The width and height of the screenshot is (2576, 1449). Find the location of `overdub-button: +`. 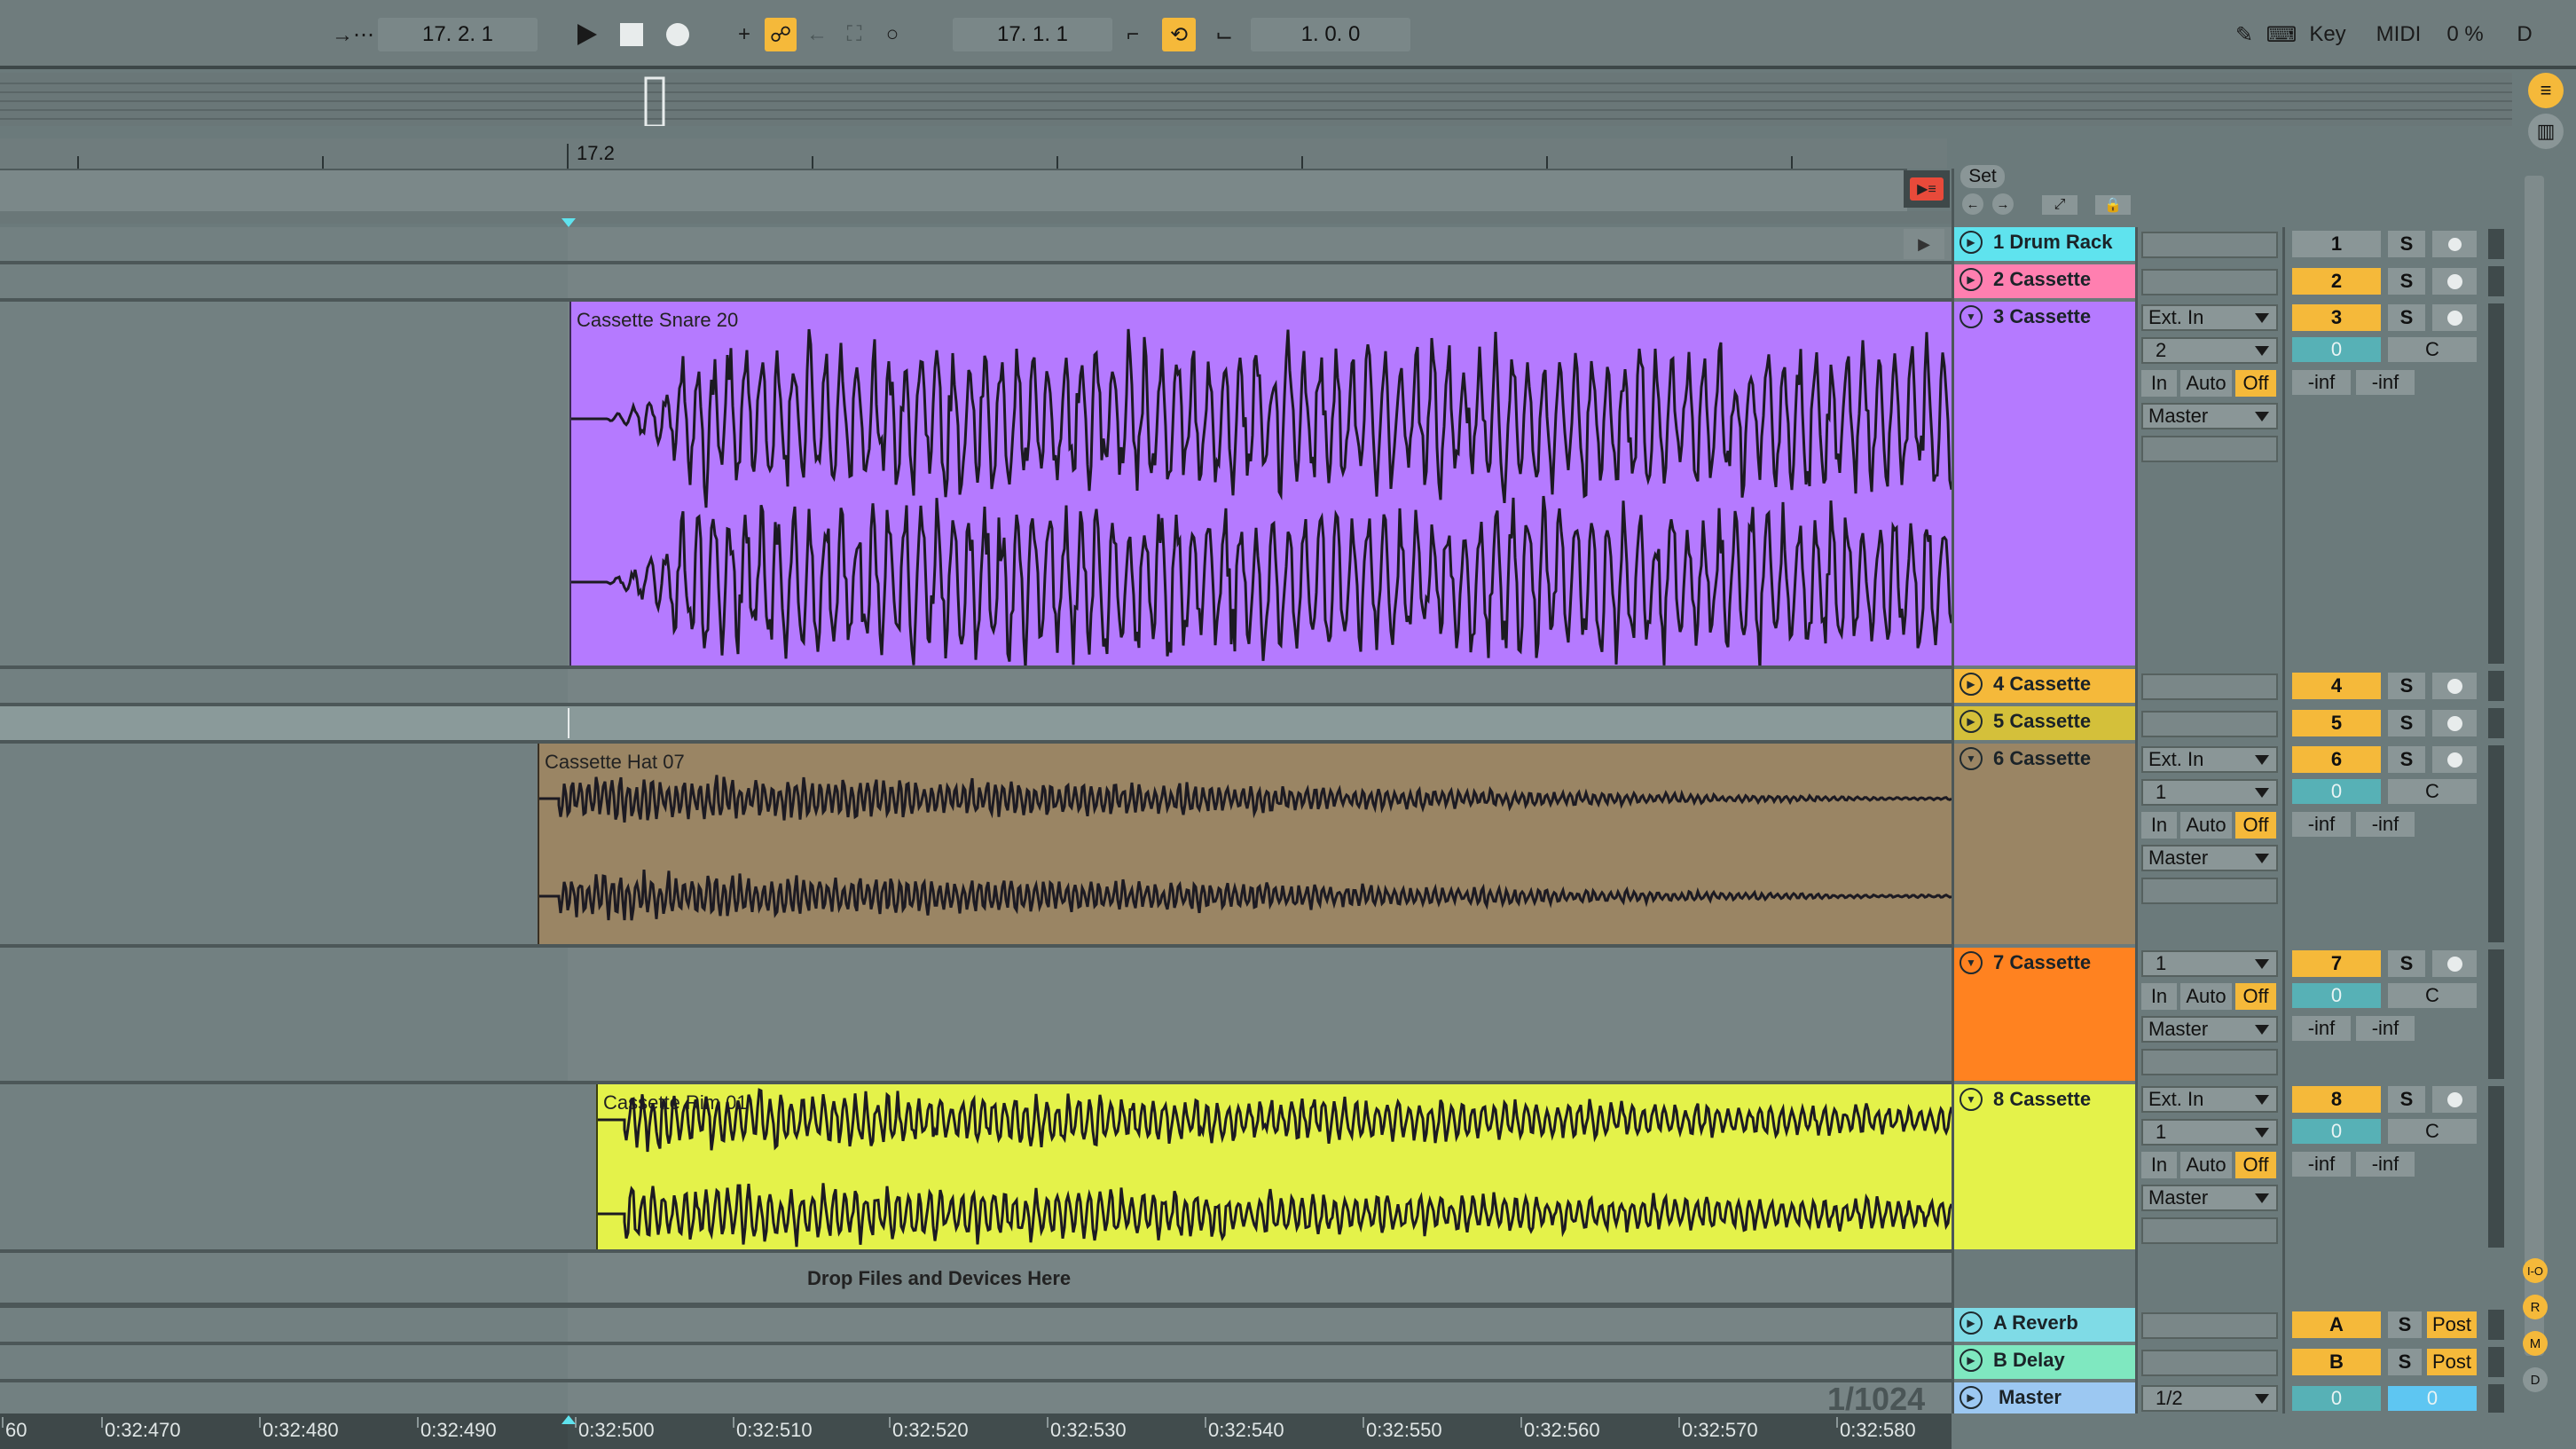

overdub-button: + is located at coordinates (744, 34).